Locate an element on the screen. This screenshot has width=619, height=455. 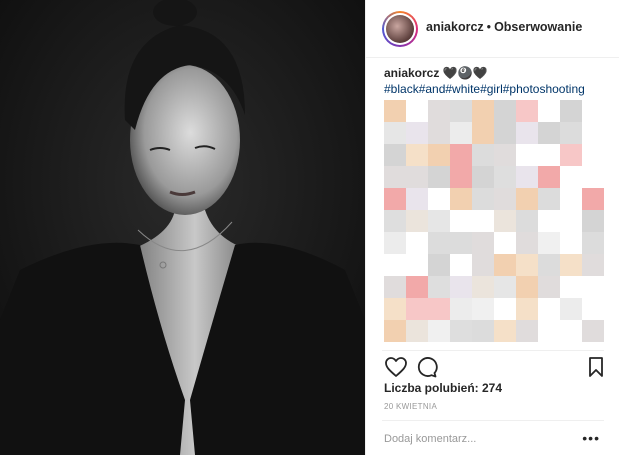
comment-input is located at coordinates (479, 439).